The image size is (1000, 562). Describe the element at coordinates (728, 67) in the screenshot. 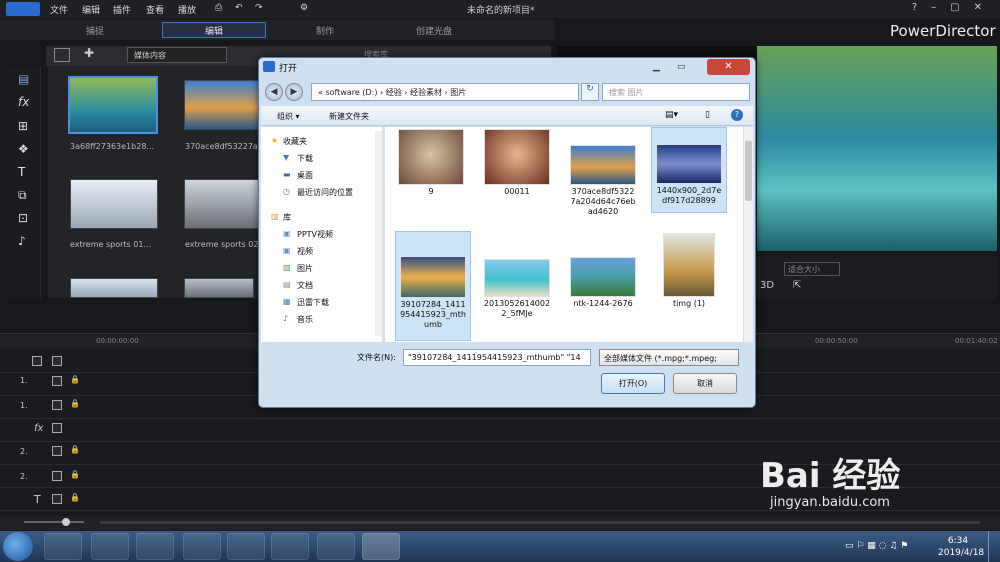

I see `close-button: ✕` at that location.